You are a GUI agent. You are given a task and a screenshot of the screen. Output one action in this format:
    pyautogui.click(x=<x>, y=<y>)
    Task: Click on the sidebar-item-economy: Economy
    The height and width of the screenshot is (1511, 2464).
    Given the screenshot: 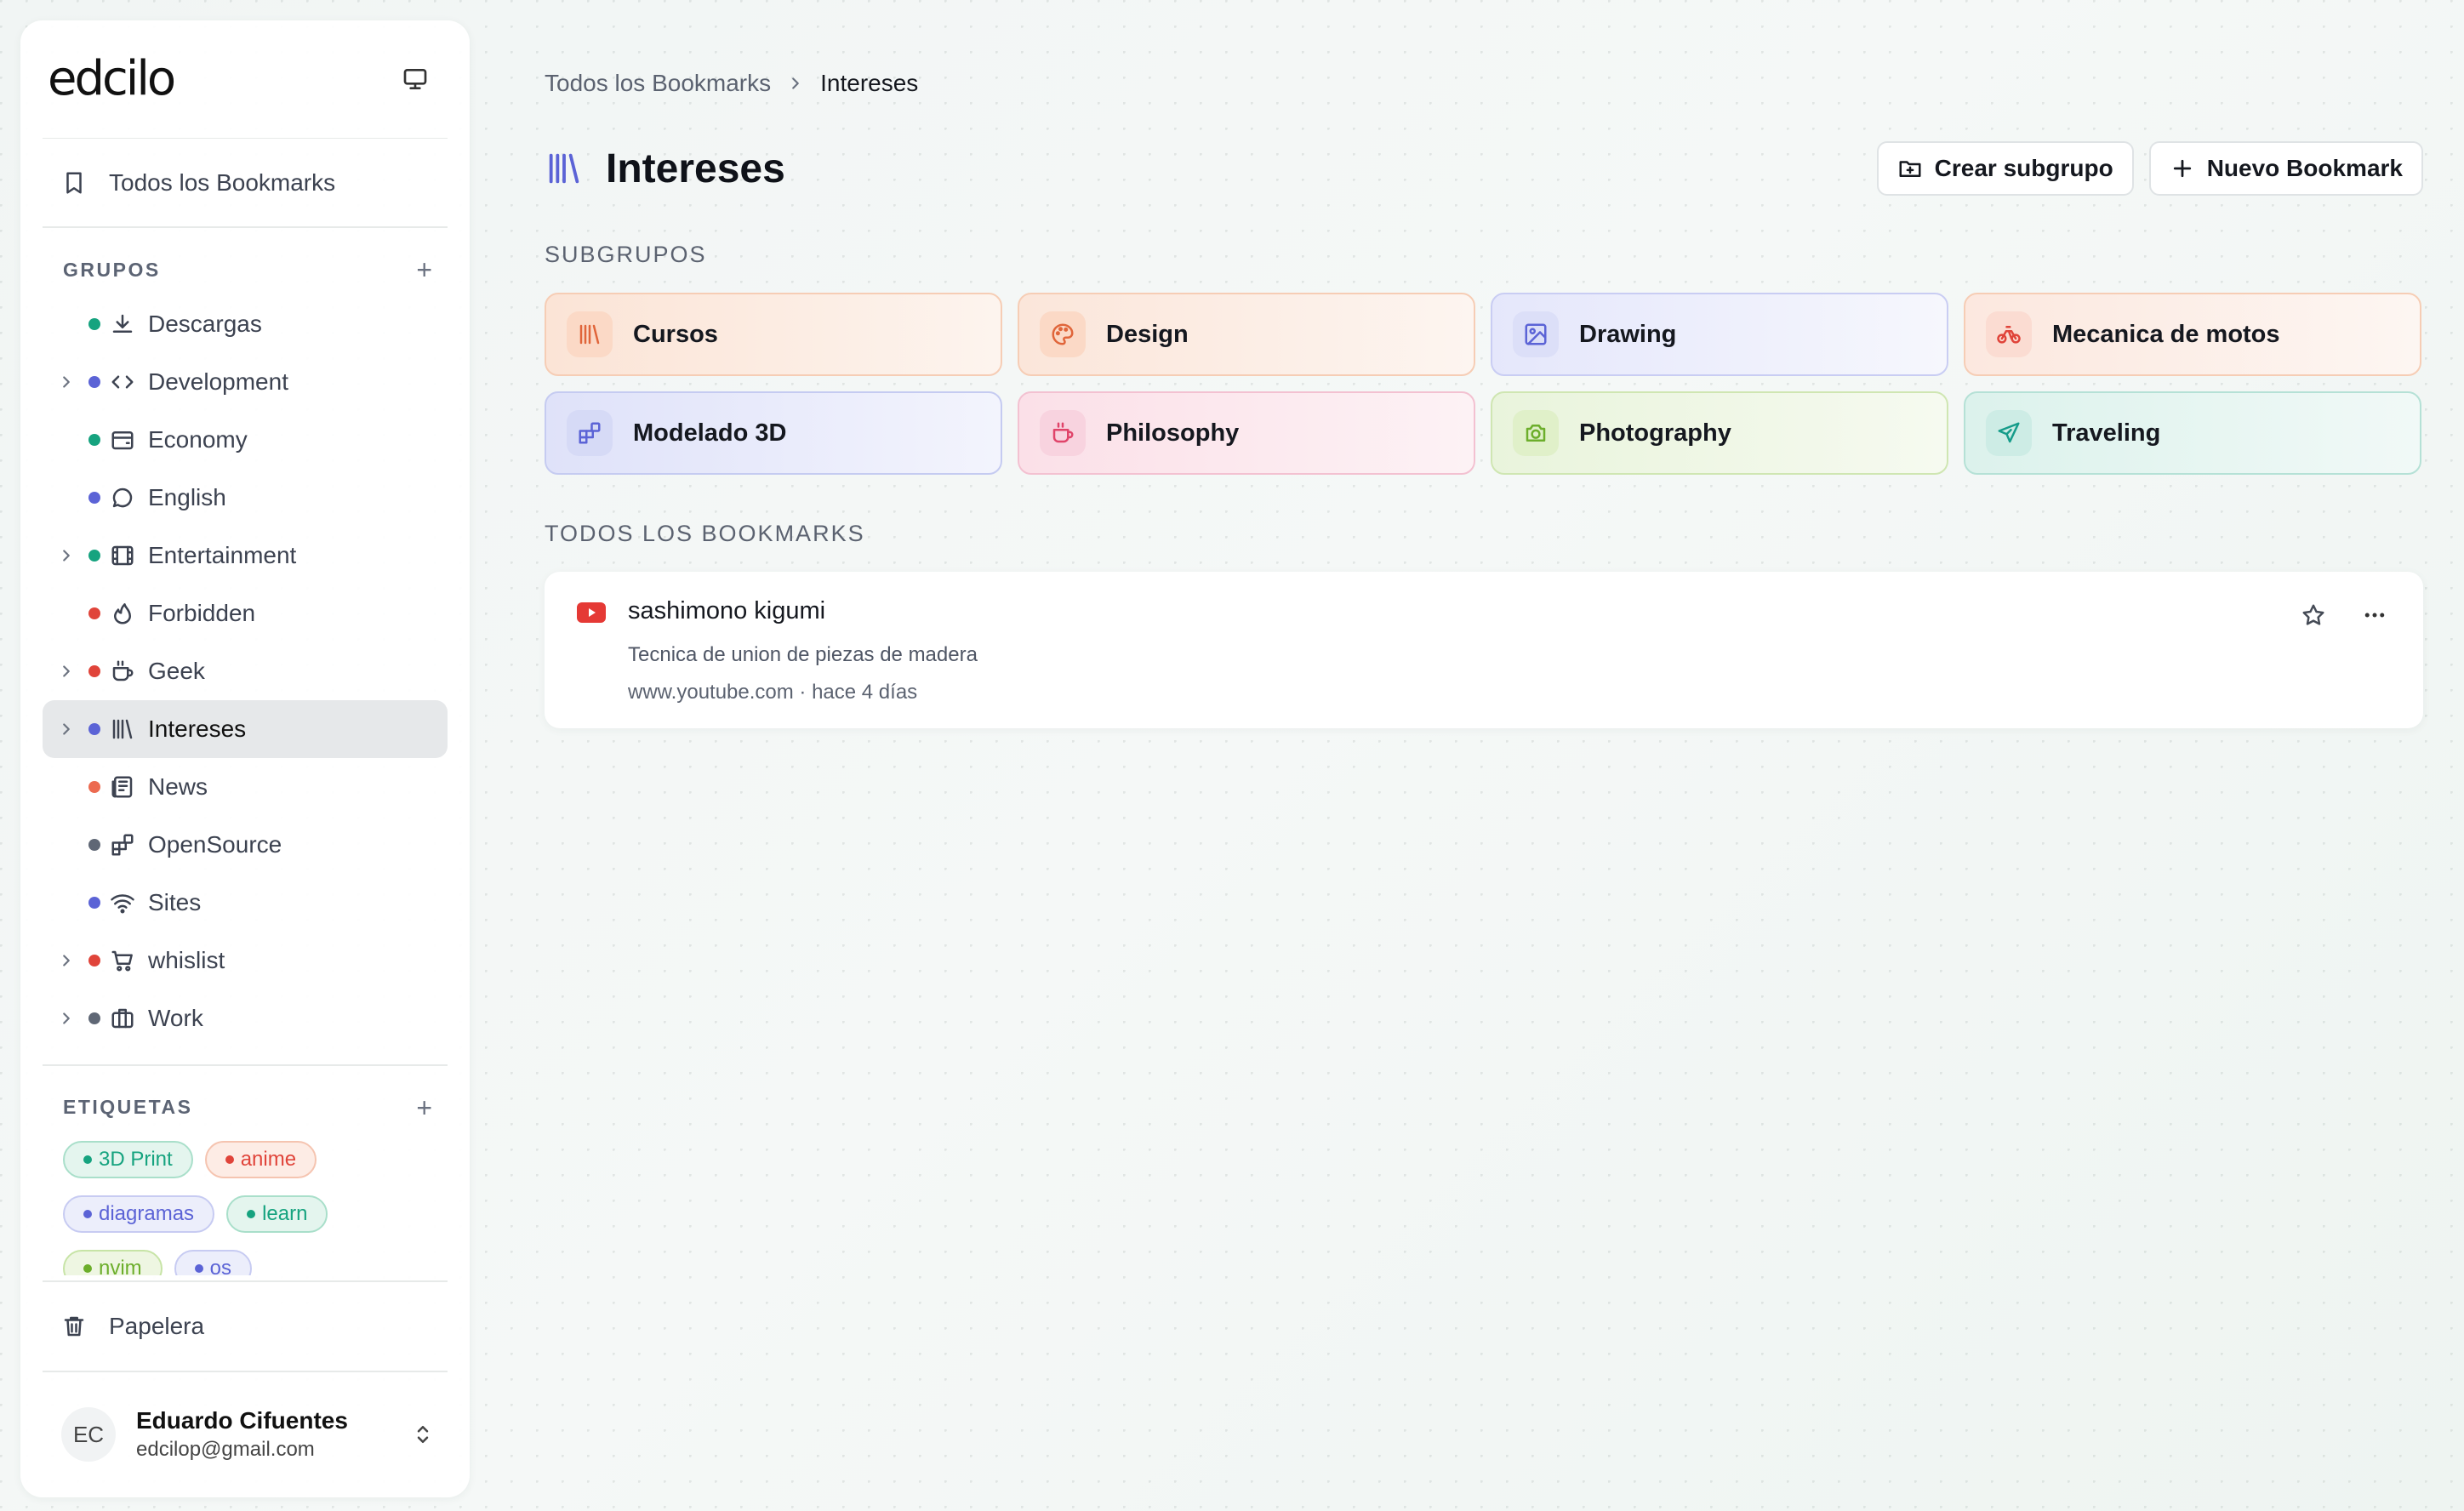 What is the action you would take?
    pyautogui.click(x=246, y=440)
    